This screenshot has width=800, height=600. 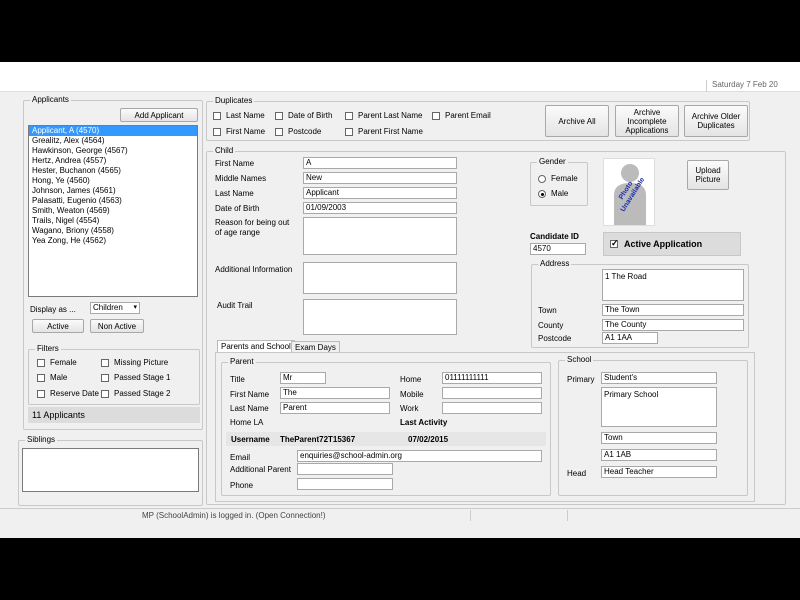 What do you see at coordinates (58, 326) in the screenshot?
I see `active-button: Active` at bounding box center [58, 326].